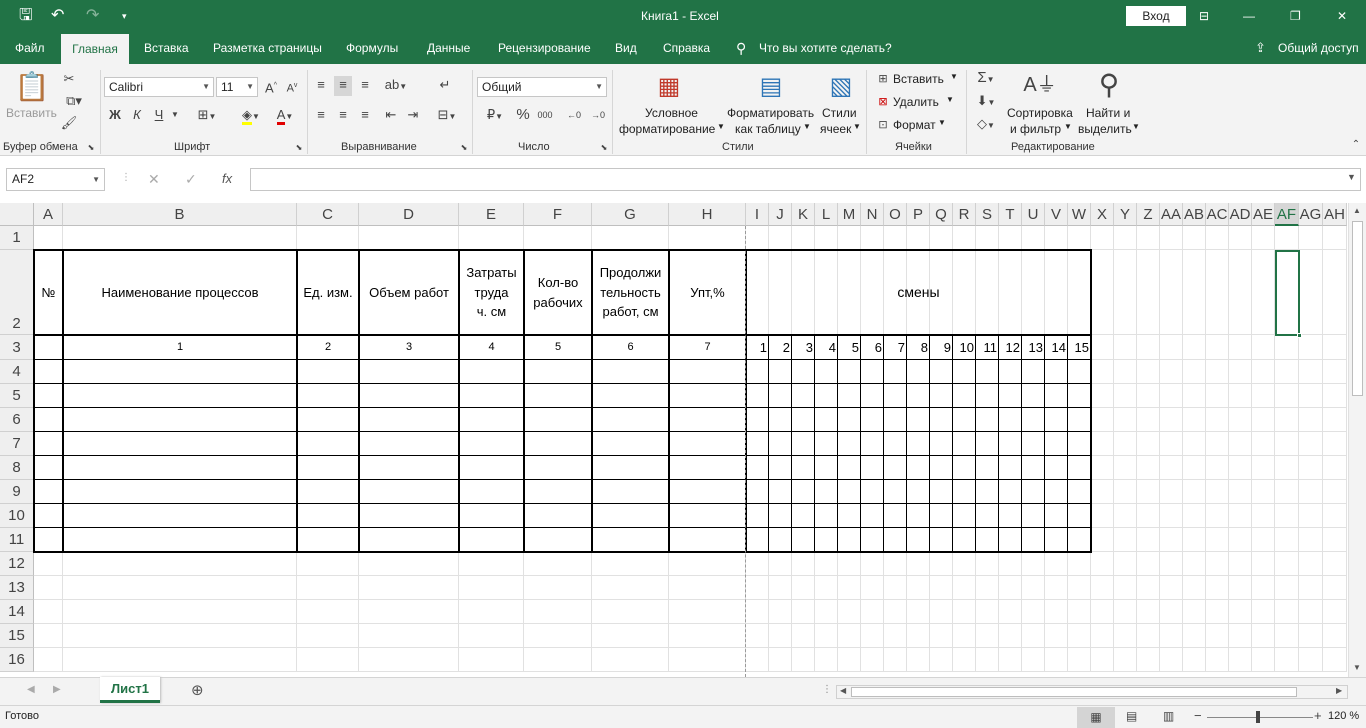  What do you see at coordinates (1318, 715) in the screenshot?
I see `zoom-in-icon: +` at bounding box center [1318, 715].